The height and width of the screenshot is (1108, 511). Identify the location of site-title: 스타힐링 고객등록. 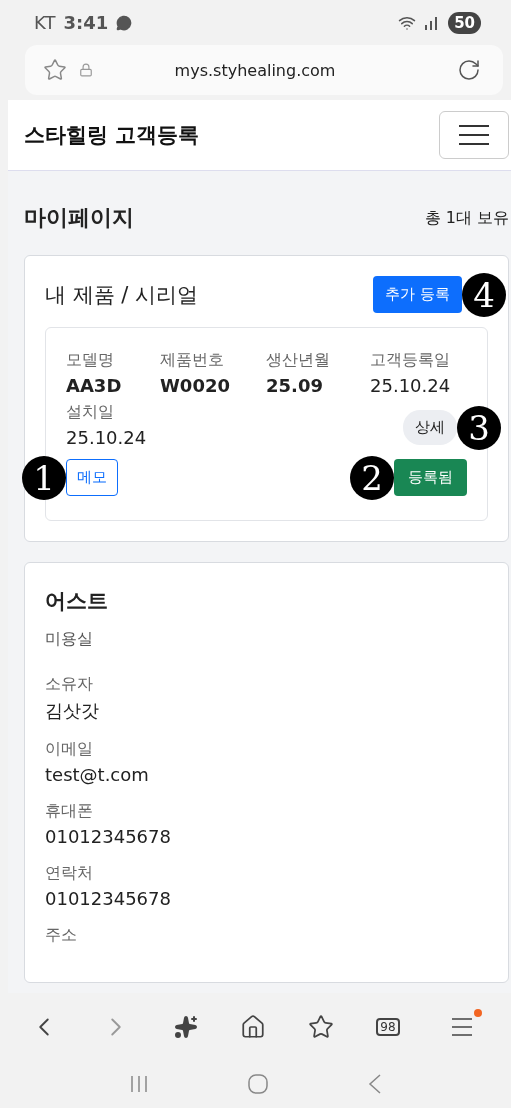
(112, 135).